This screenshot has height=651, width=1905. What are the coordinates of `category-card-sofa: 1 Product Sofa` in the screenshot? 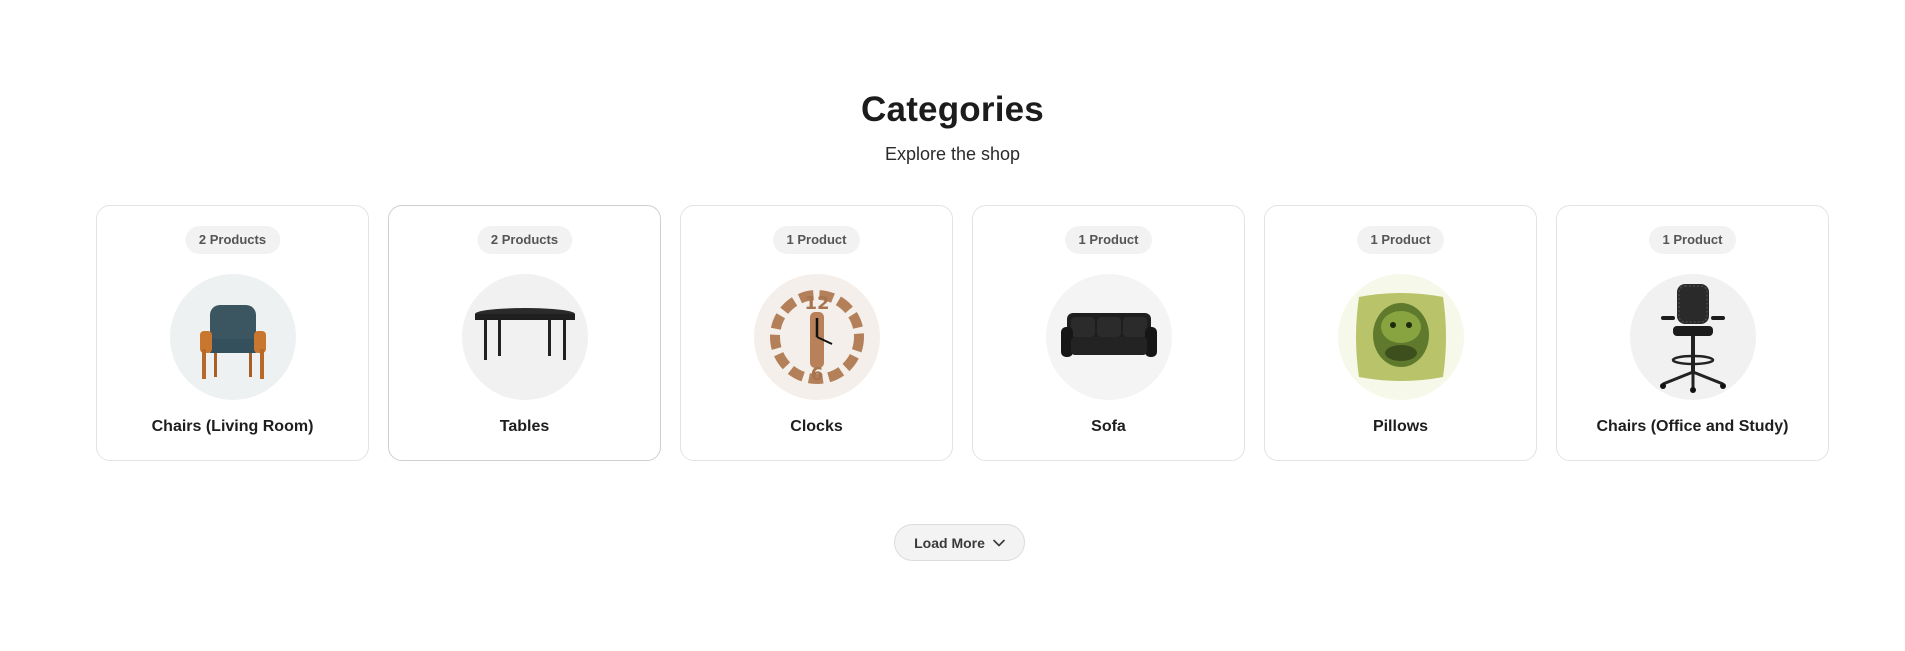 It's located at (1108, 333).